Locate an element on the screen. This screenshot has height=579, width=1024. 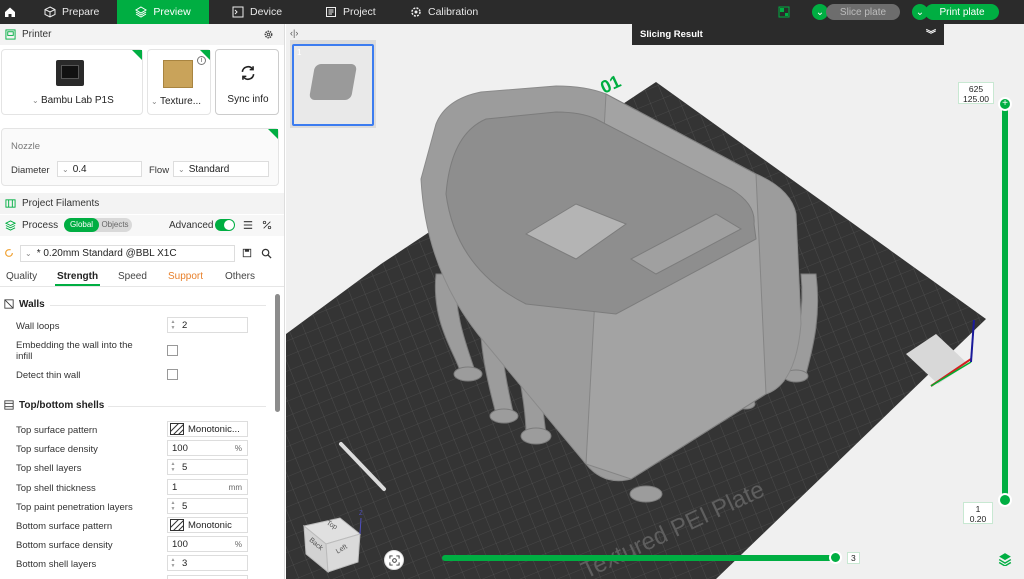
tabs-divider is located at coordinates (142, 286).